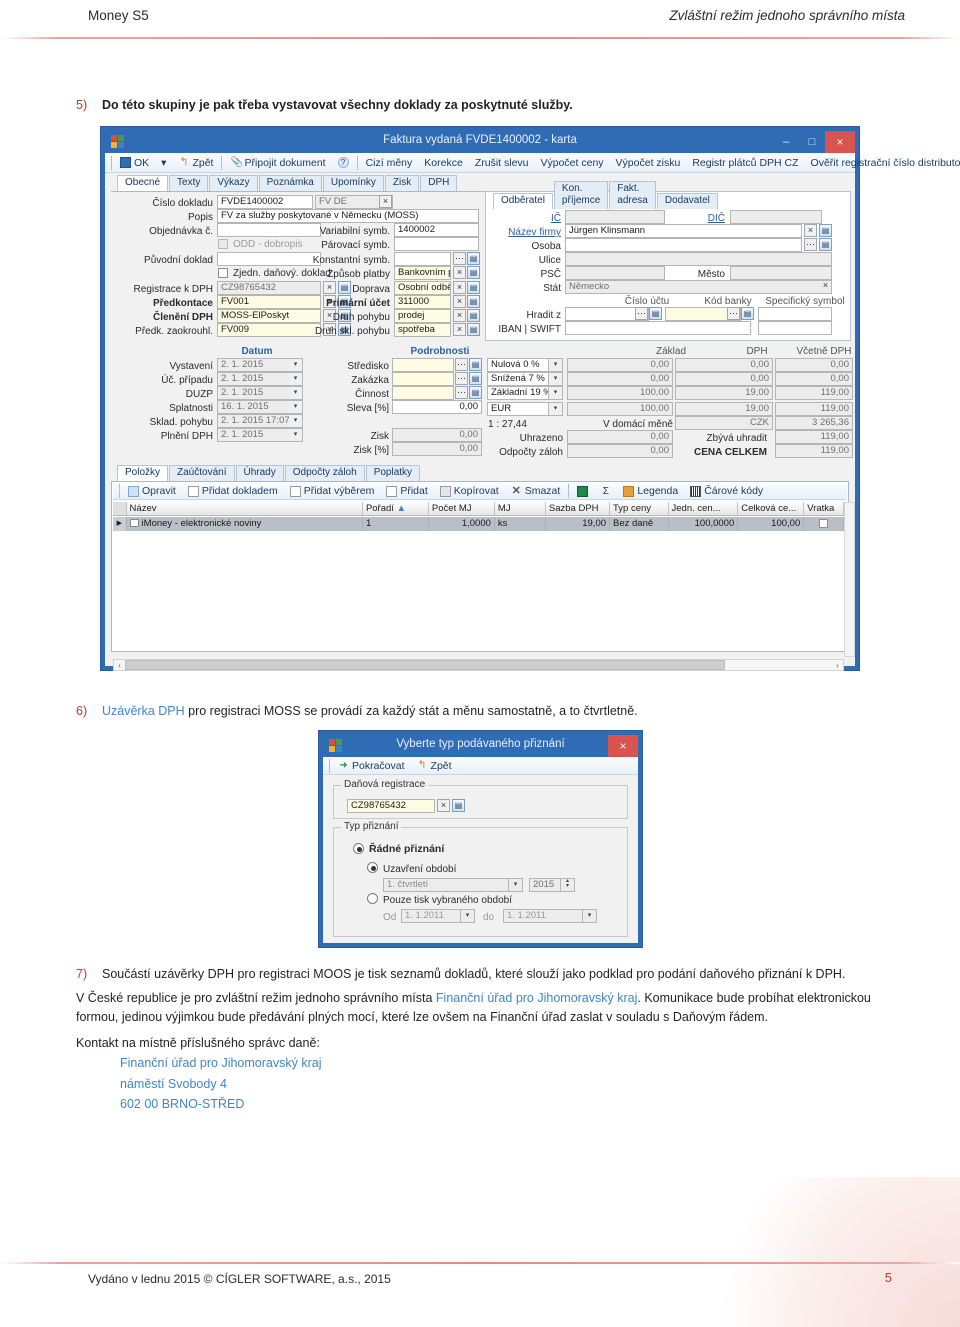  I want to click on toolbar-item-registr-platcu: Registr plátců DPH CZ, so click(745, 163).